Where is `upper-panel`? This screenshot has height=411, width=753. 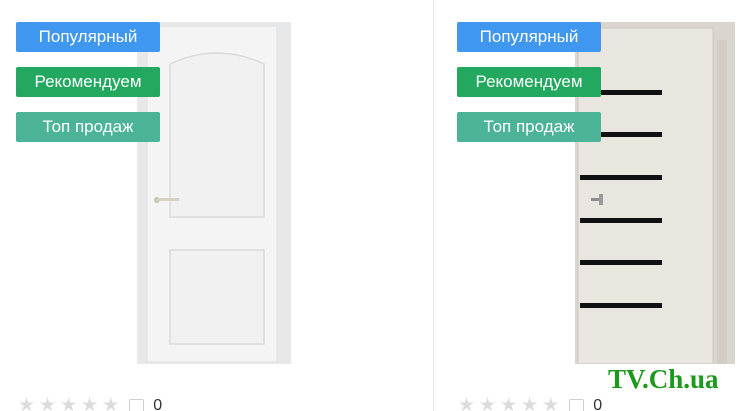
upper-panel is located at coordinates (217, 135).